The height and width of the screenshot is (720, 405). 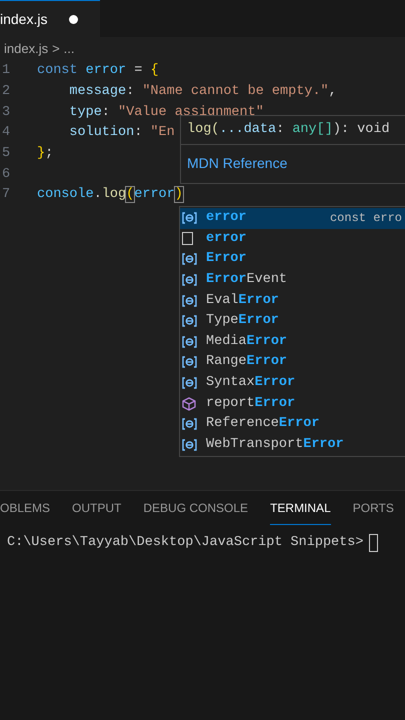 I want to click on code-line: console.log(error), so click(x=110, y=195).